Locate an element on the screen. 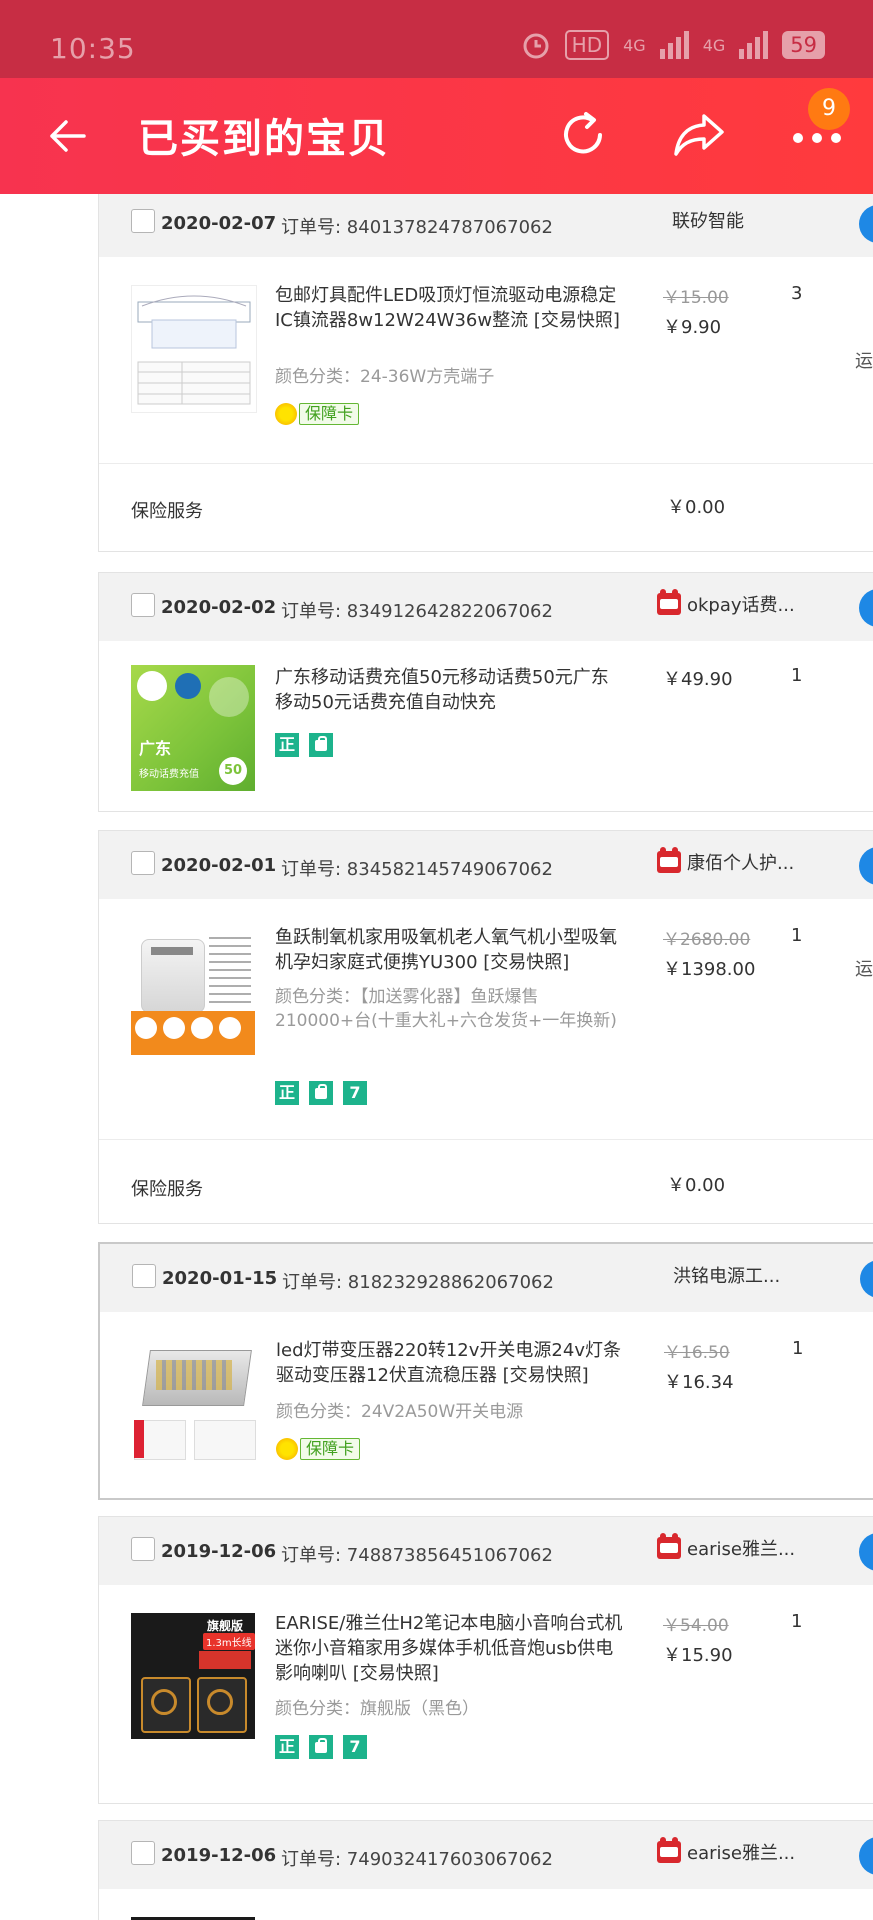  status-bar: 10:35 HD 4G 4G 59 is located at coordinates (436, 39).